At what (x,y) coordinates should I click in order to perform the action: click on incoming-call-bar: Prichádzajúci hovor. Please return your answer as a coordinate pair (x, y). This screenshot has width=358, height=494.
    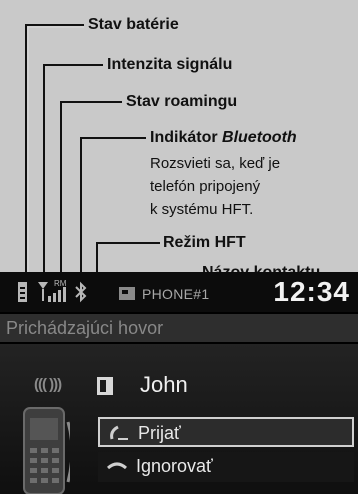
    Looking at the image, I should click on (179, 328).